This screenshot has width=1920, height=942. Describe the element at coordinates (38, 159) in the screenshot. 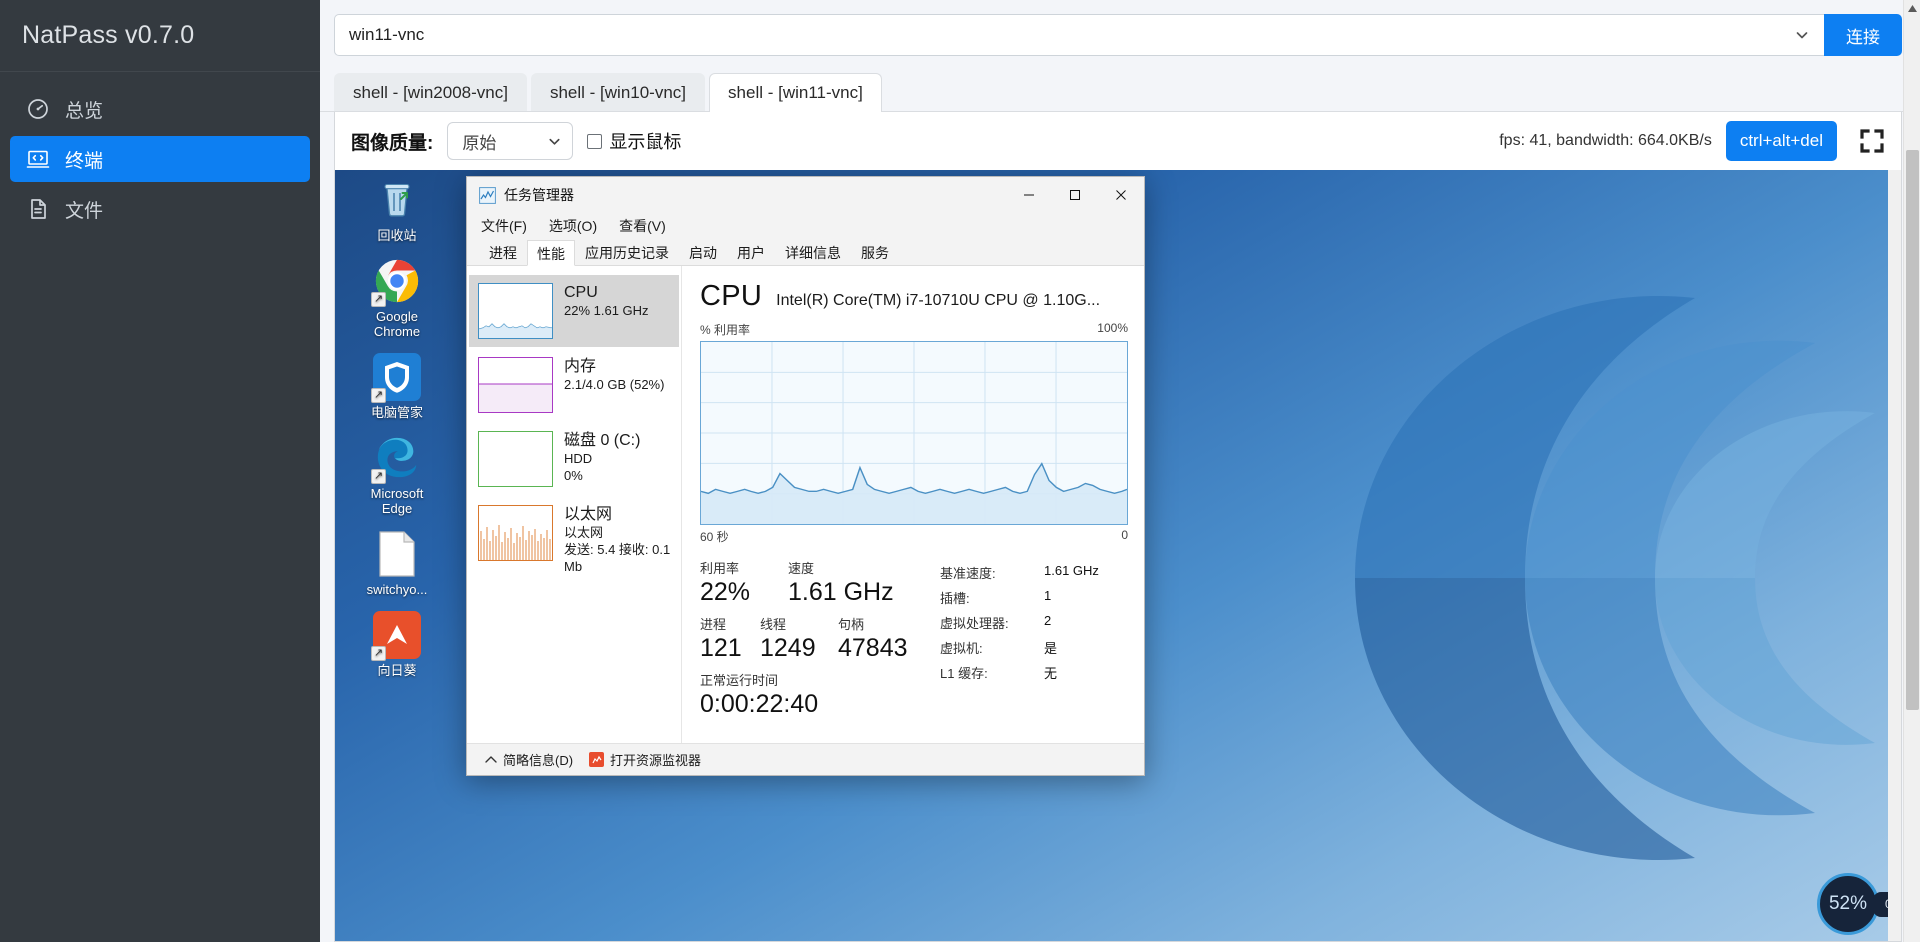

I see `terminal-icon` at that location.